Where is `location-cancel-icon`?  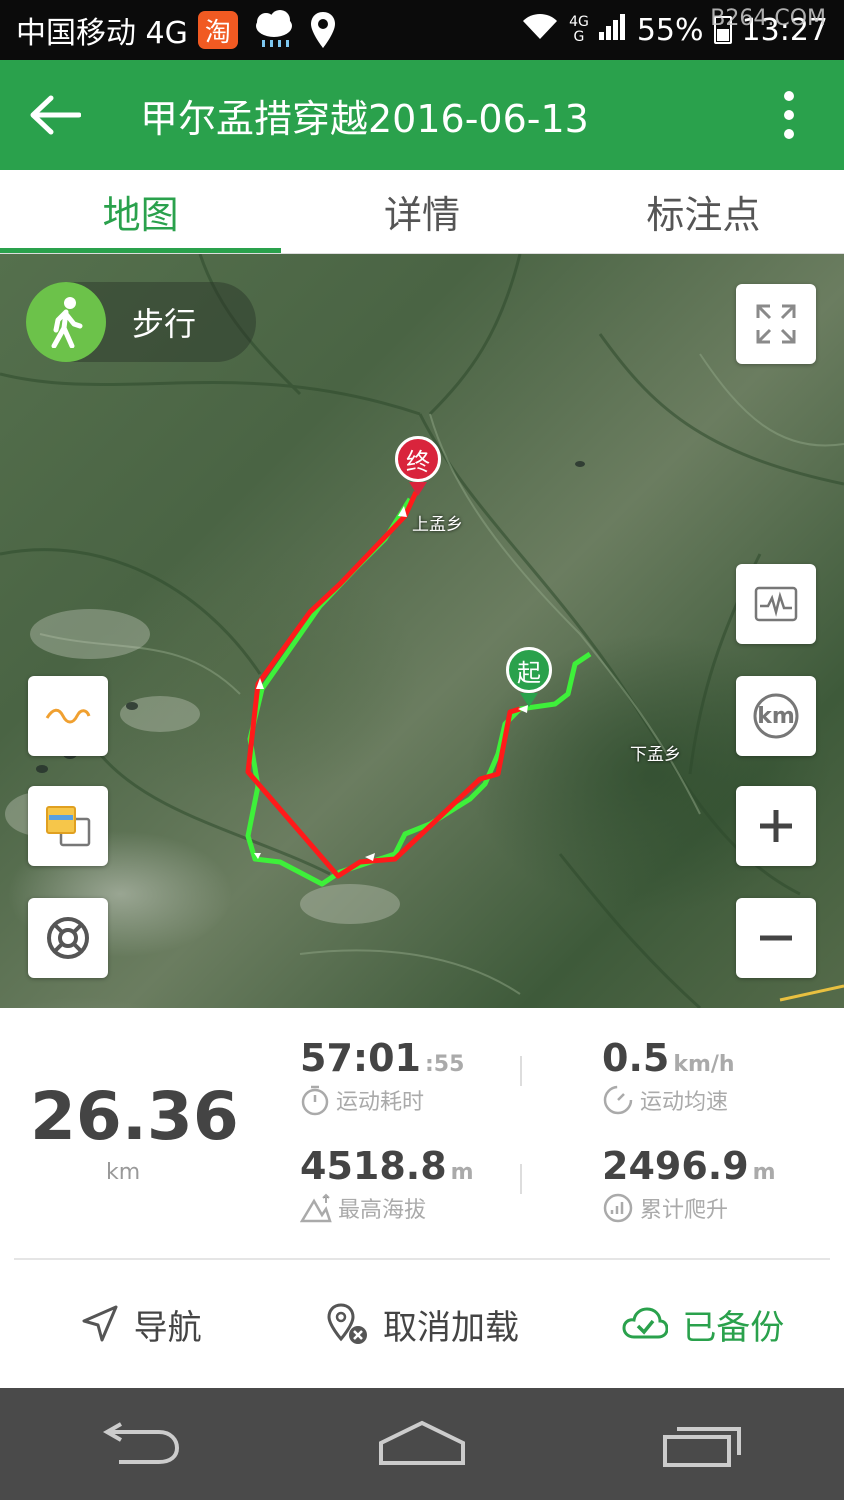 location-cancel-icon is located at coordinates (347, 1323).